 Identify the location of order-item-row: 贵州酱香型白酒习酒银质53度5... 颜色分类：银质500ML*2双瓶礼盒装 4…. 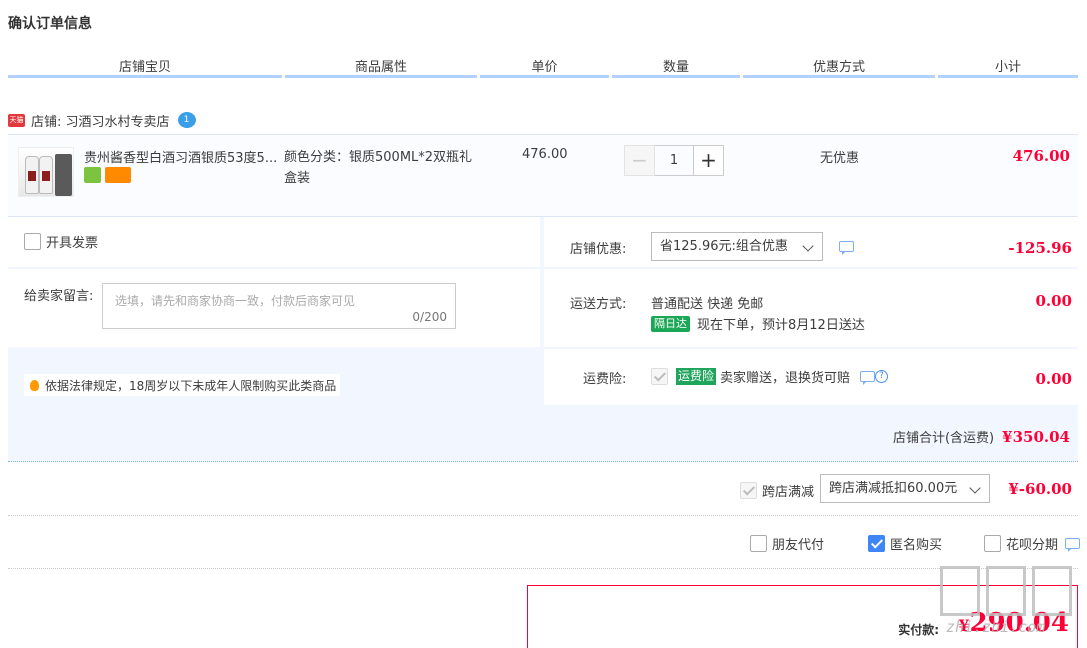
(543, 175).